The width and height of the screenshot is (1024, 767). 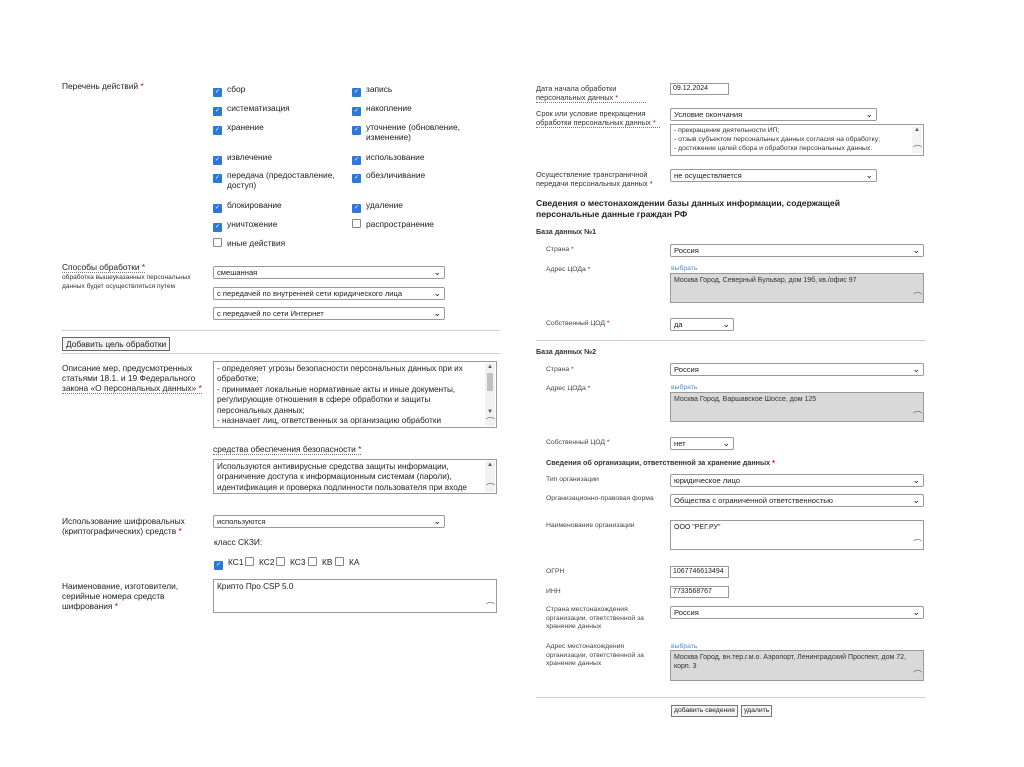 I want to click on crypto-class-checkbox: ✓ КС1, so click(x=229, y=563).